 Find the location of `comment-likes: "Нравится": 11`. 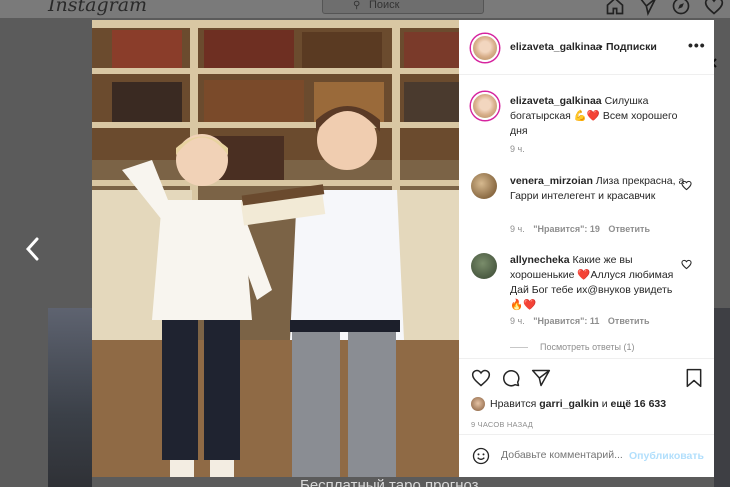

comment-likes: "Нравится": 11 is located at coordinates (566, 321).